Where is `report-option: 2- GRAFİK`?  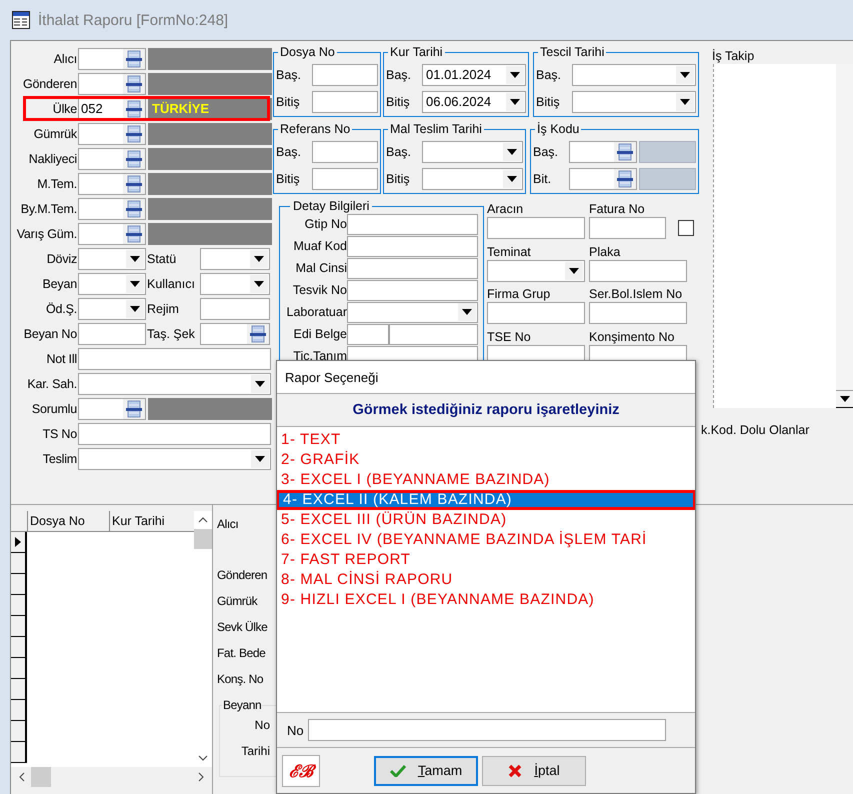
report-option: 2- GRAFİK is located at coordinates (486, 460).